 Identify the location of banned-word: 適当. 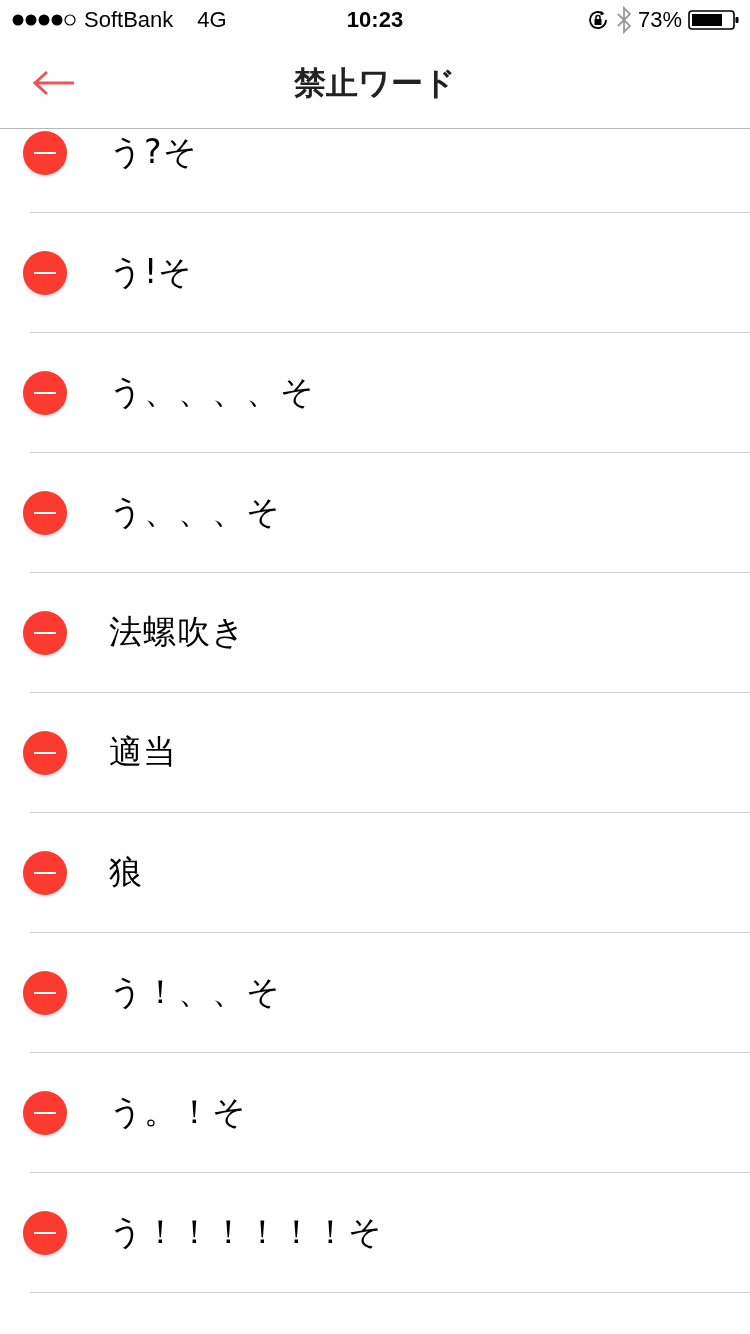
(143, 752).